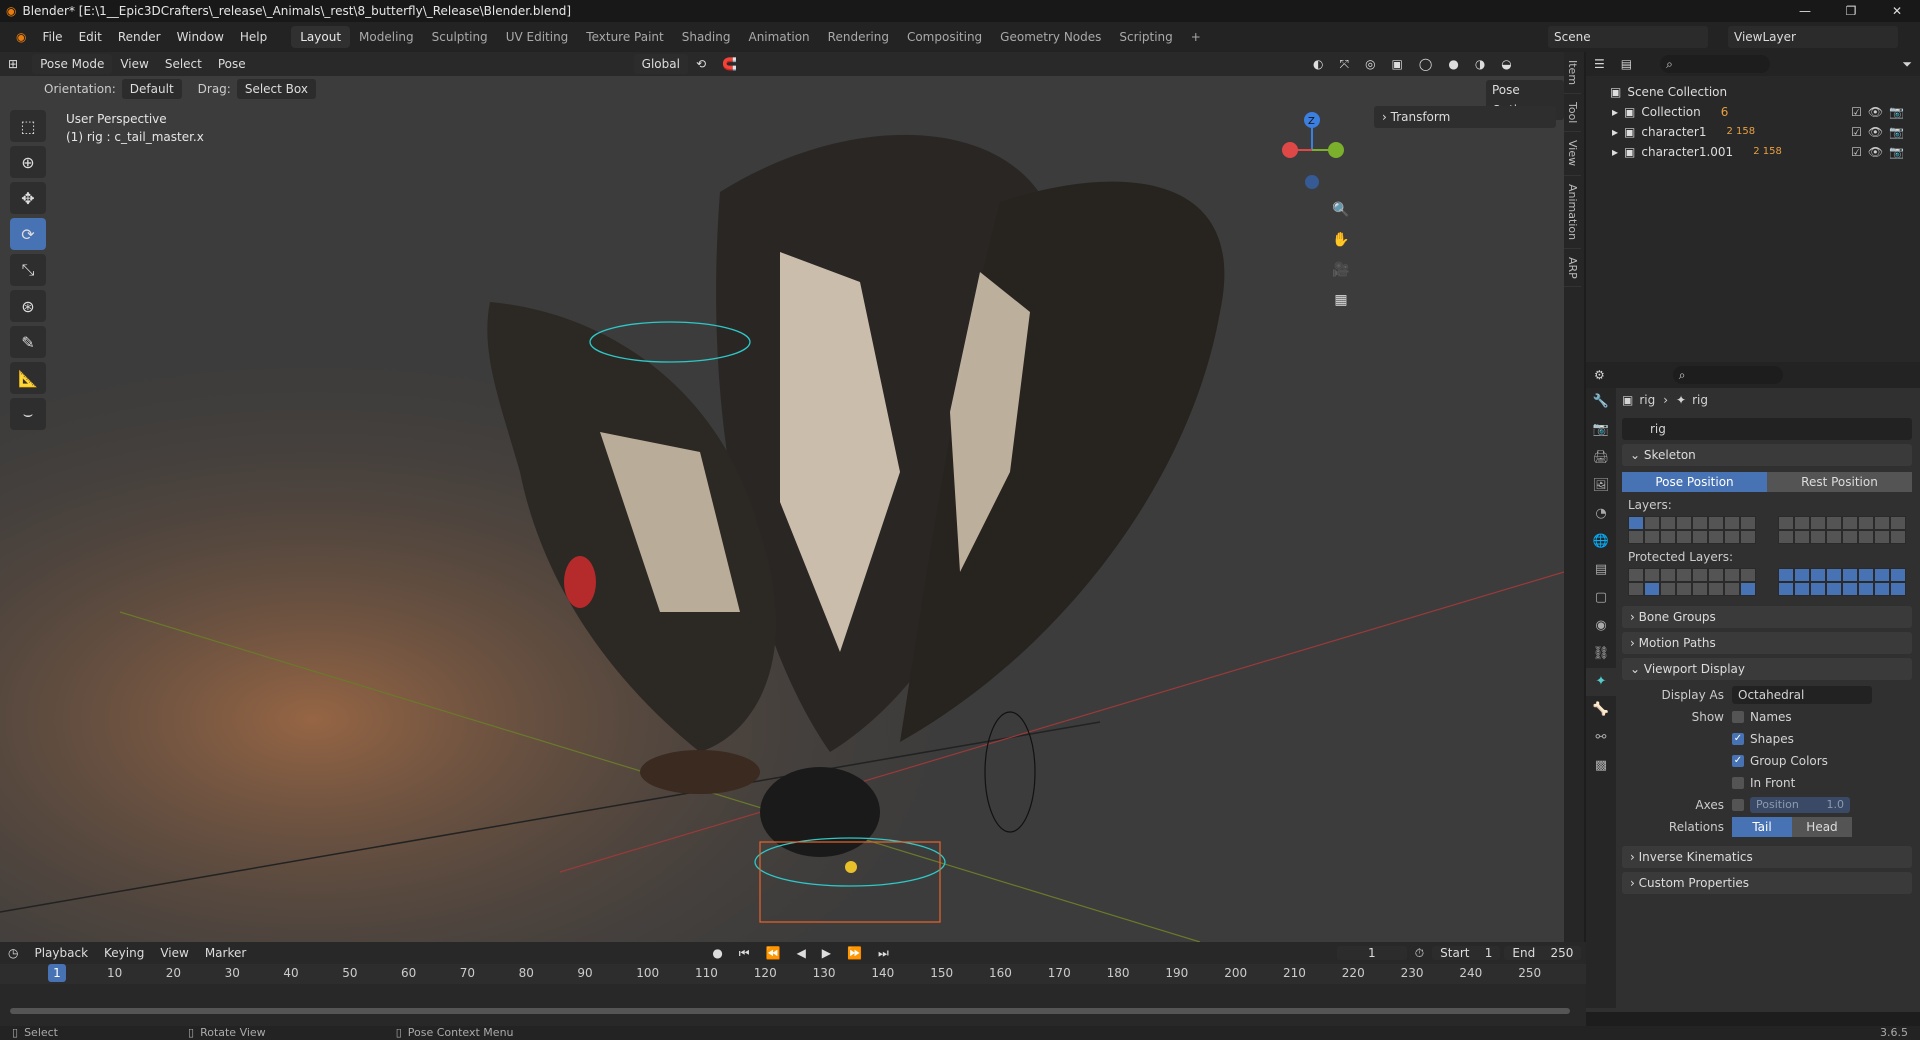  I want to click on shapes-checkbox: ✓, so click(1738, 739).